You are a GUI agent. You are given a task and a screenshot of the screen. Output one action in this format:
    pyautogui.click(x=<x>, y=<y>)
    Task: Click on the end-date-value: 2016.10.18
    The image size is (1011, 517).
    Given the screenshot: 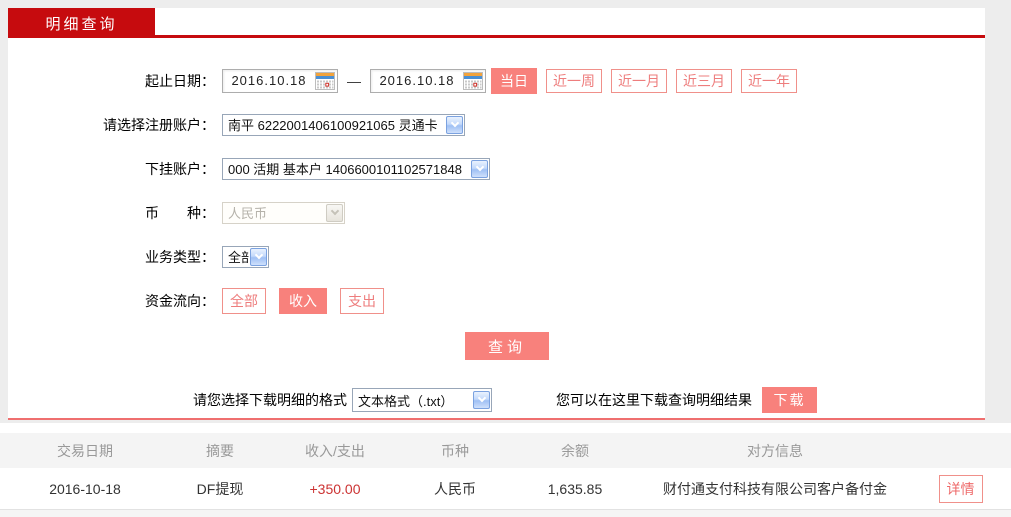 What is the action you would take?
    pyautogui.click(x=417, y=80)
    